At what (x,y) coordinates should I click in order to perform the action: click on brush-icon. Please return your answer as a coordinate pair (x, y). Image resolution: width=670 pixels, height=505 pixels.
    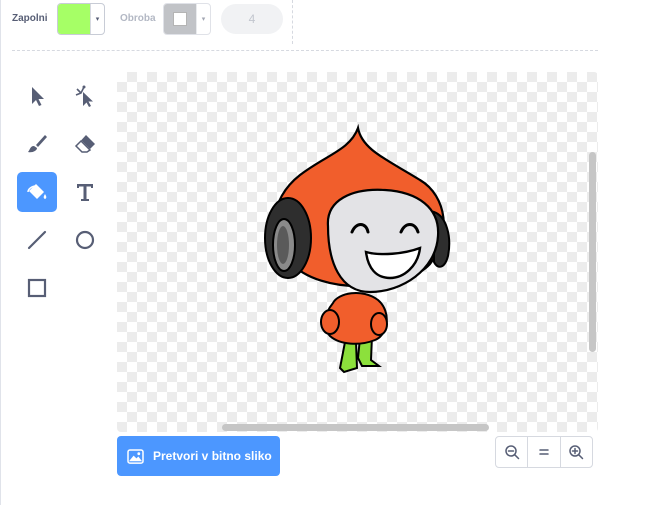
    Looking at the image, I should click on (37, 144).